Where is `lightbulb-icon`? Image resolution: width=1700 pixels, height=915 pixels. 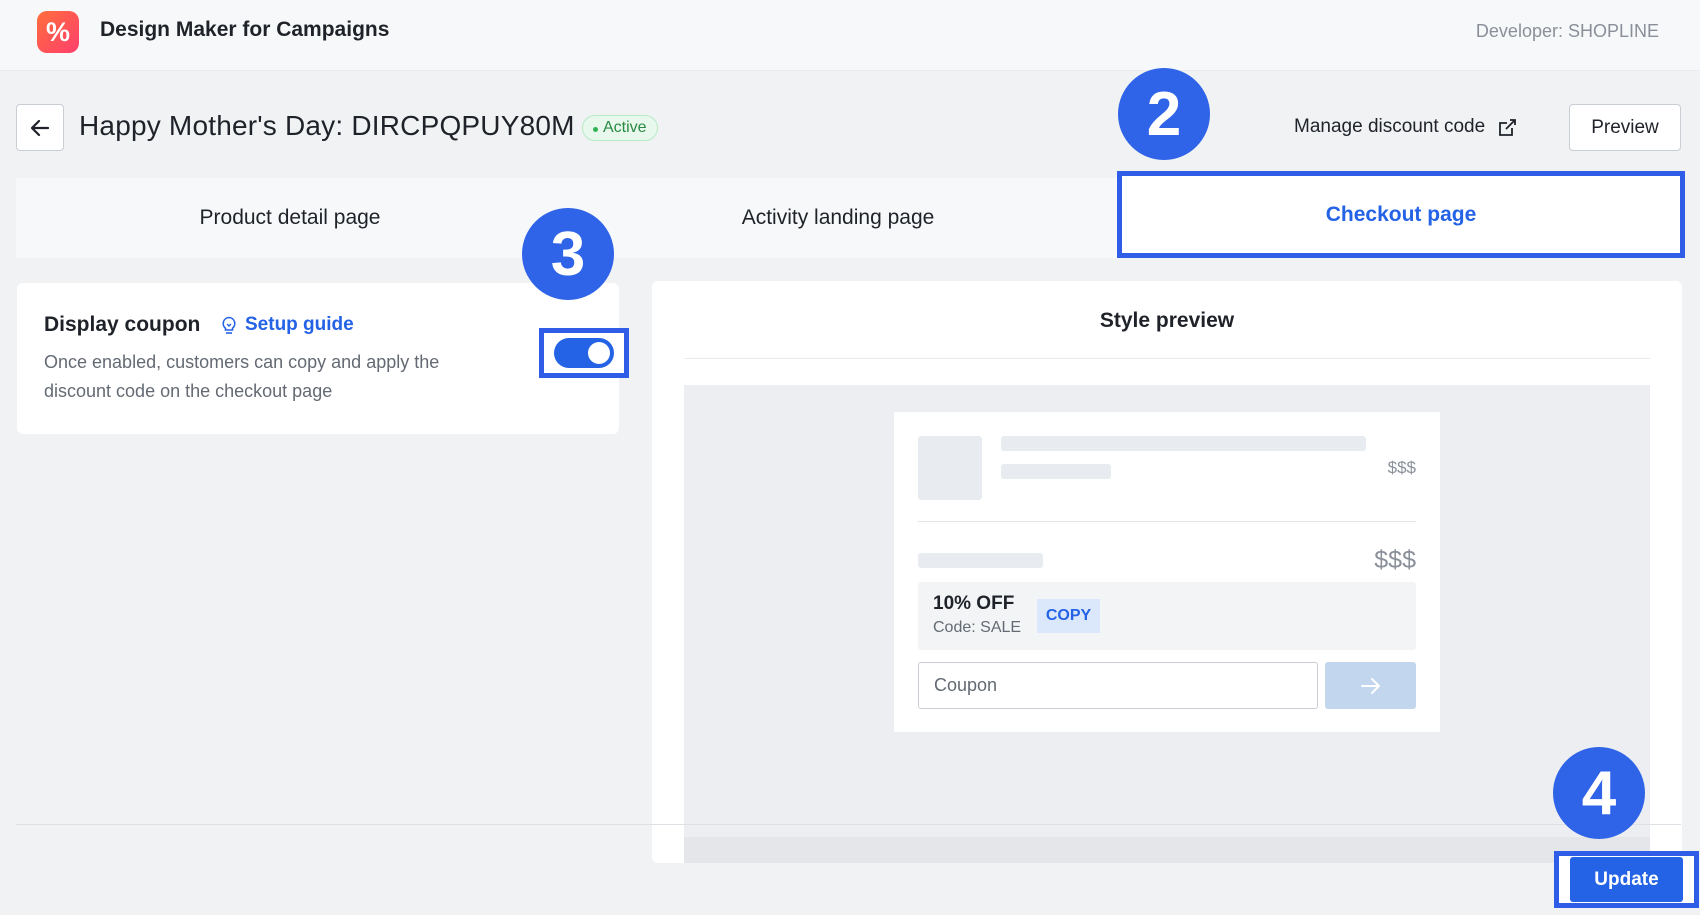
lightbulb-icon is located at coordinates (229, 325).